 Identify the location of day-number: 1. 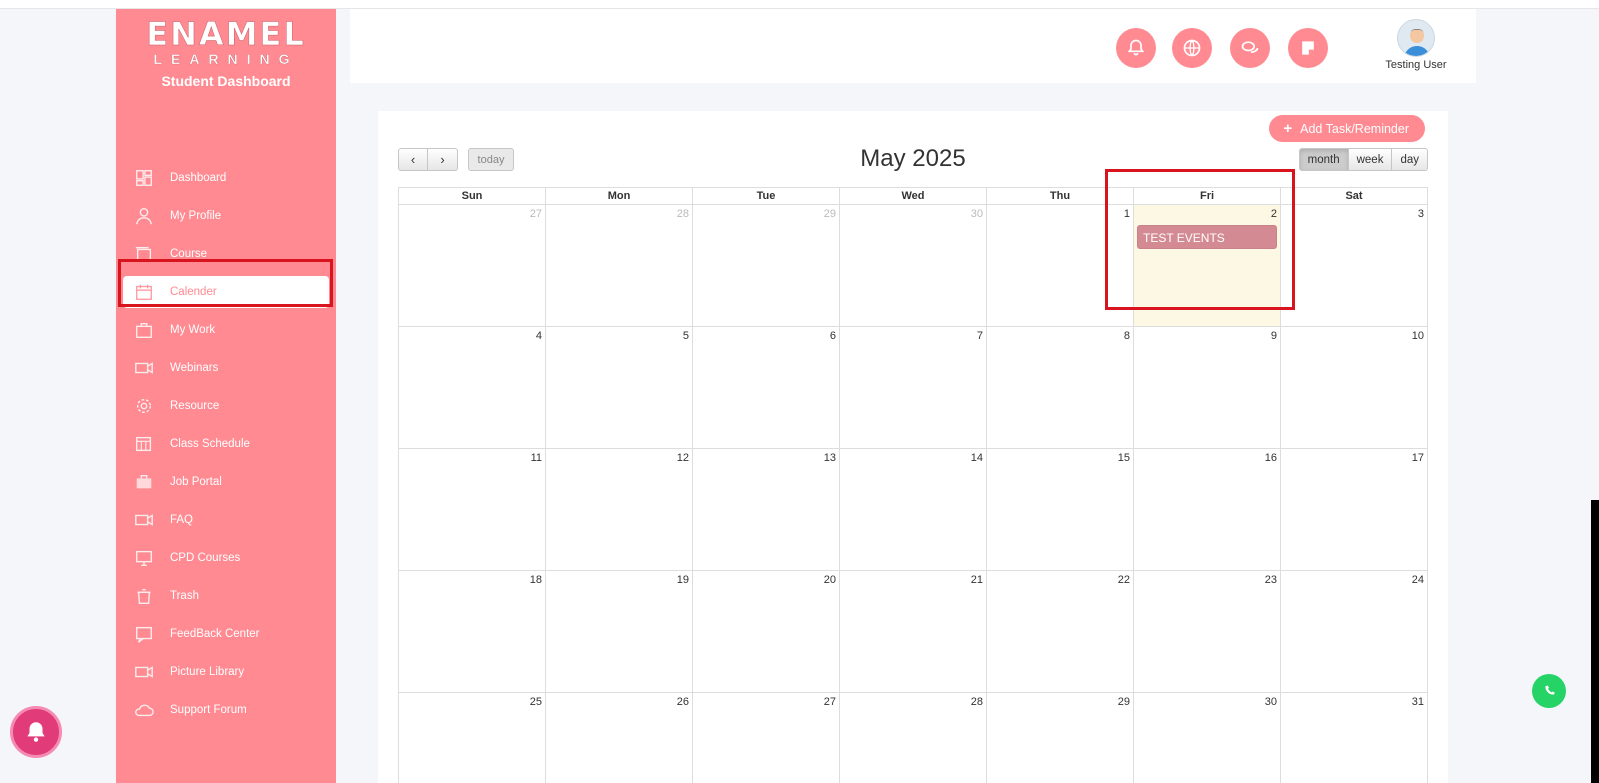
(1127, 214).